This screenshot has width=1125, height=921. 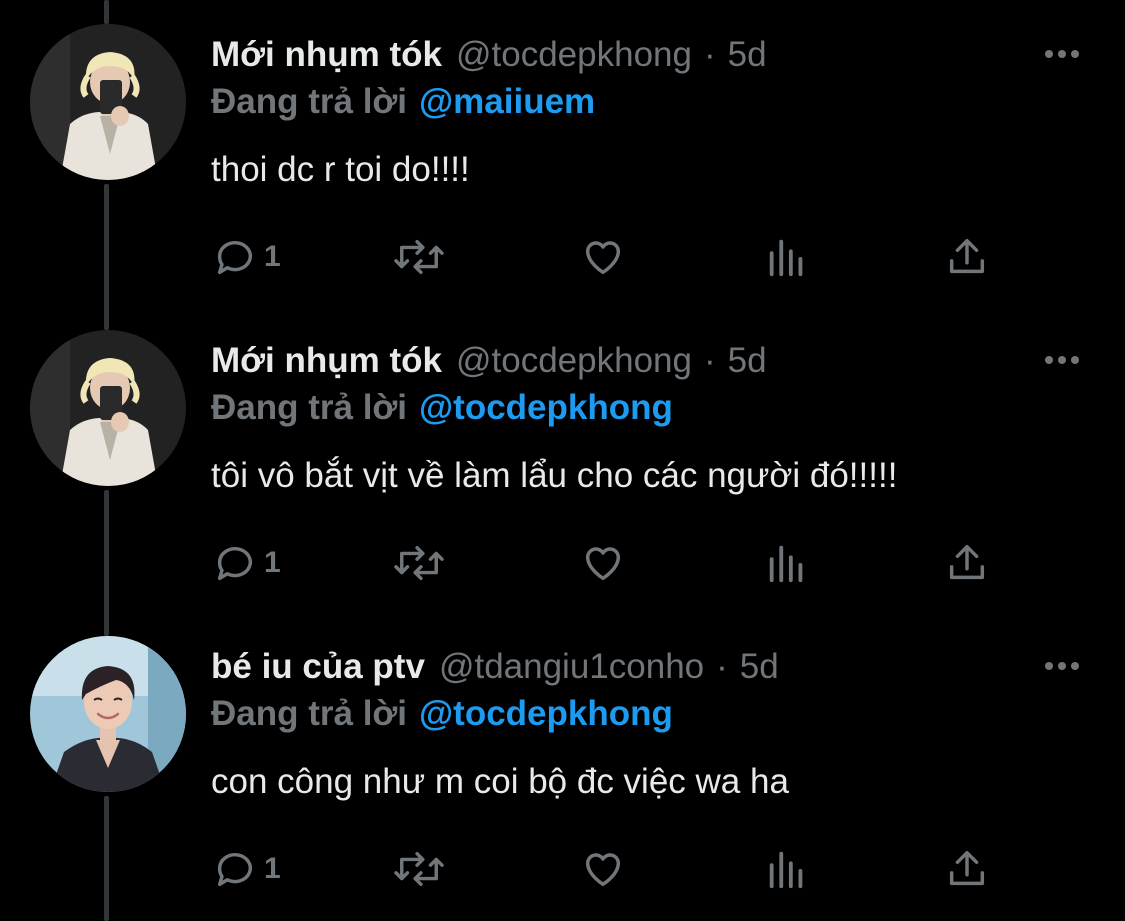 I want to click on tweet-text: thoi dc r toi do!!!!, so click(x=340, y=169).